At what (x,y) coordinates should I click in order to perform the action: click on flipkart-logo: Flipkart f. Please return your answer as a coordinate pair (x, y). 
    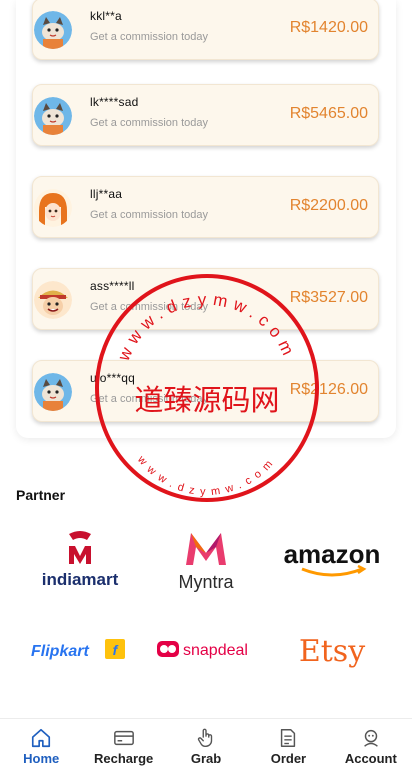
    Looking at the image, I should click on (80, 650).